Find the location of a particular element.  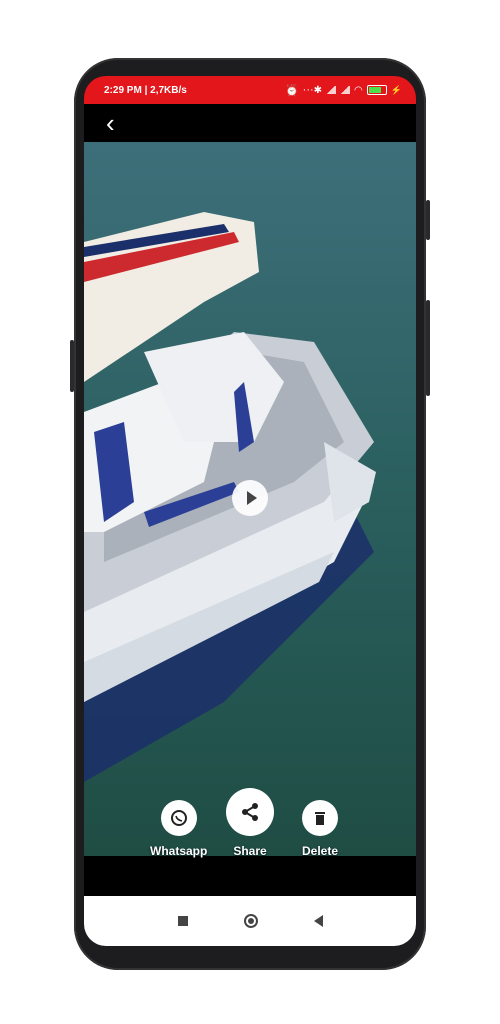

action-bar: Whatsapp Share Delete is located at coordinates (250, 828).